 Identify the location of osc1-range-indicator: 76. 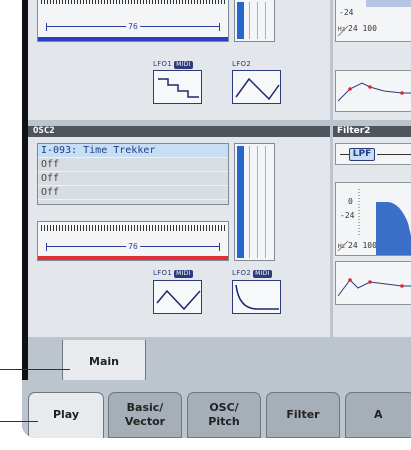
(133, 26).